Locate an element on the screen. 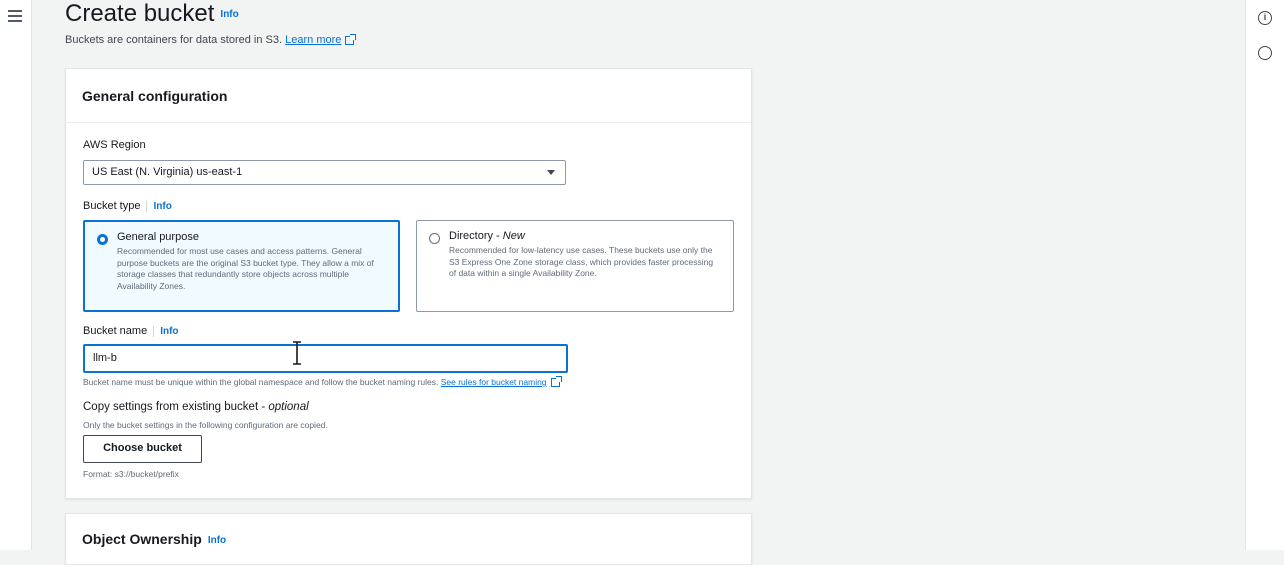 Image resolution: width=1284 pixels, height=565 pixels. optional-tag: optional is located at coordinates (288, 407).